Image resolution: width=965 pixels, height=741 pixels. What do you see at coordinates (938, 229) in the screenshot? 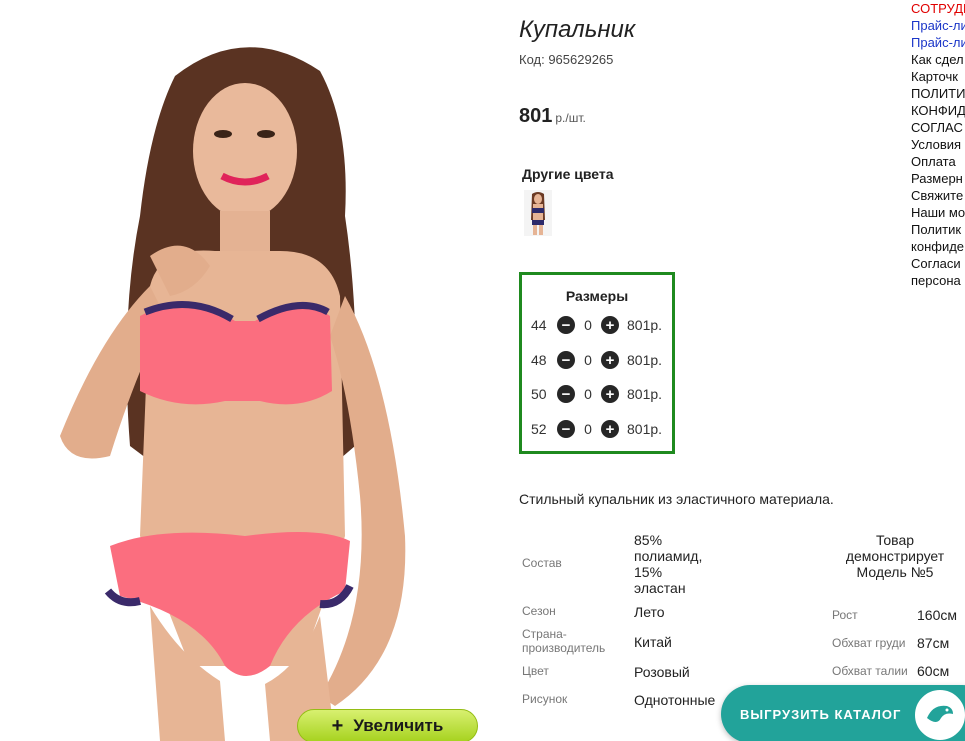
I see `menu-link: Политик` at bounding box center [938, 229].